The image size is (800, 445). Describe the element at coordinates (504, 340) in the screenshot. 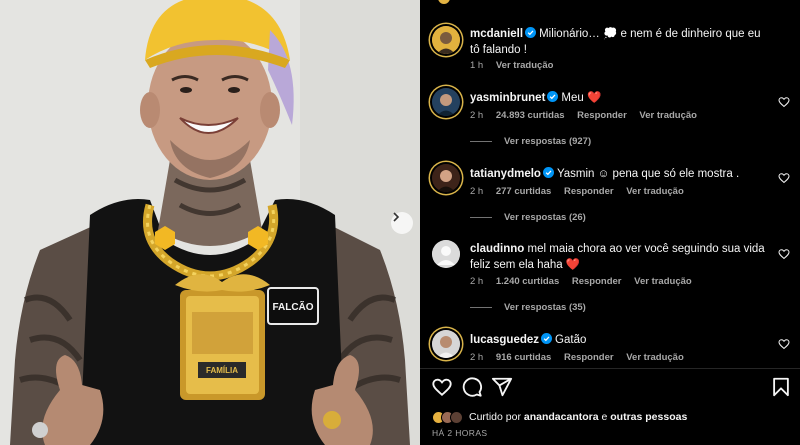

I see `comment-username: lucasguedez` at that location.